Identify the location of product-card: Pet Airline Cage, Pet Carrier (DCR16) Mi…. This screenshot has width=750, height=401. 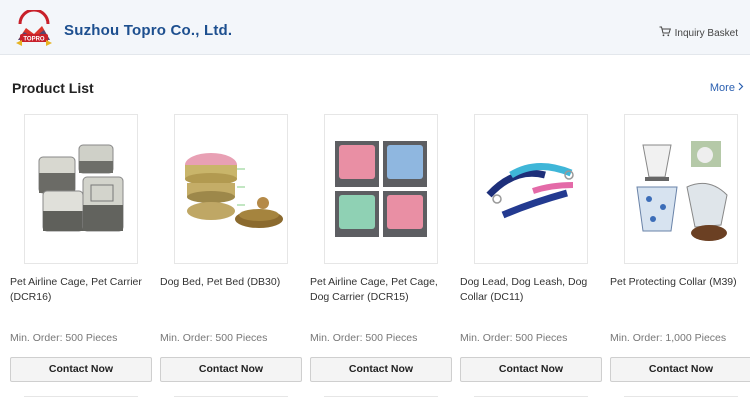
(81, 248).